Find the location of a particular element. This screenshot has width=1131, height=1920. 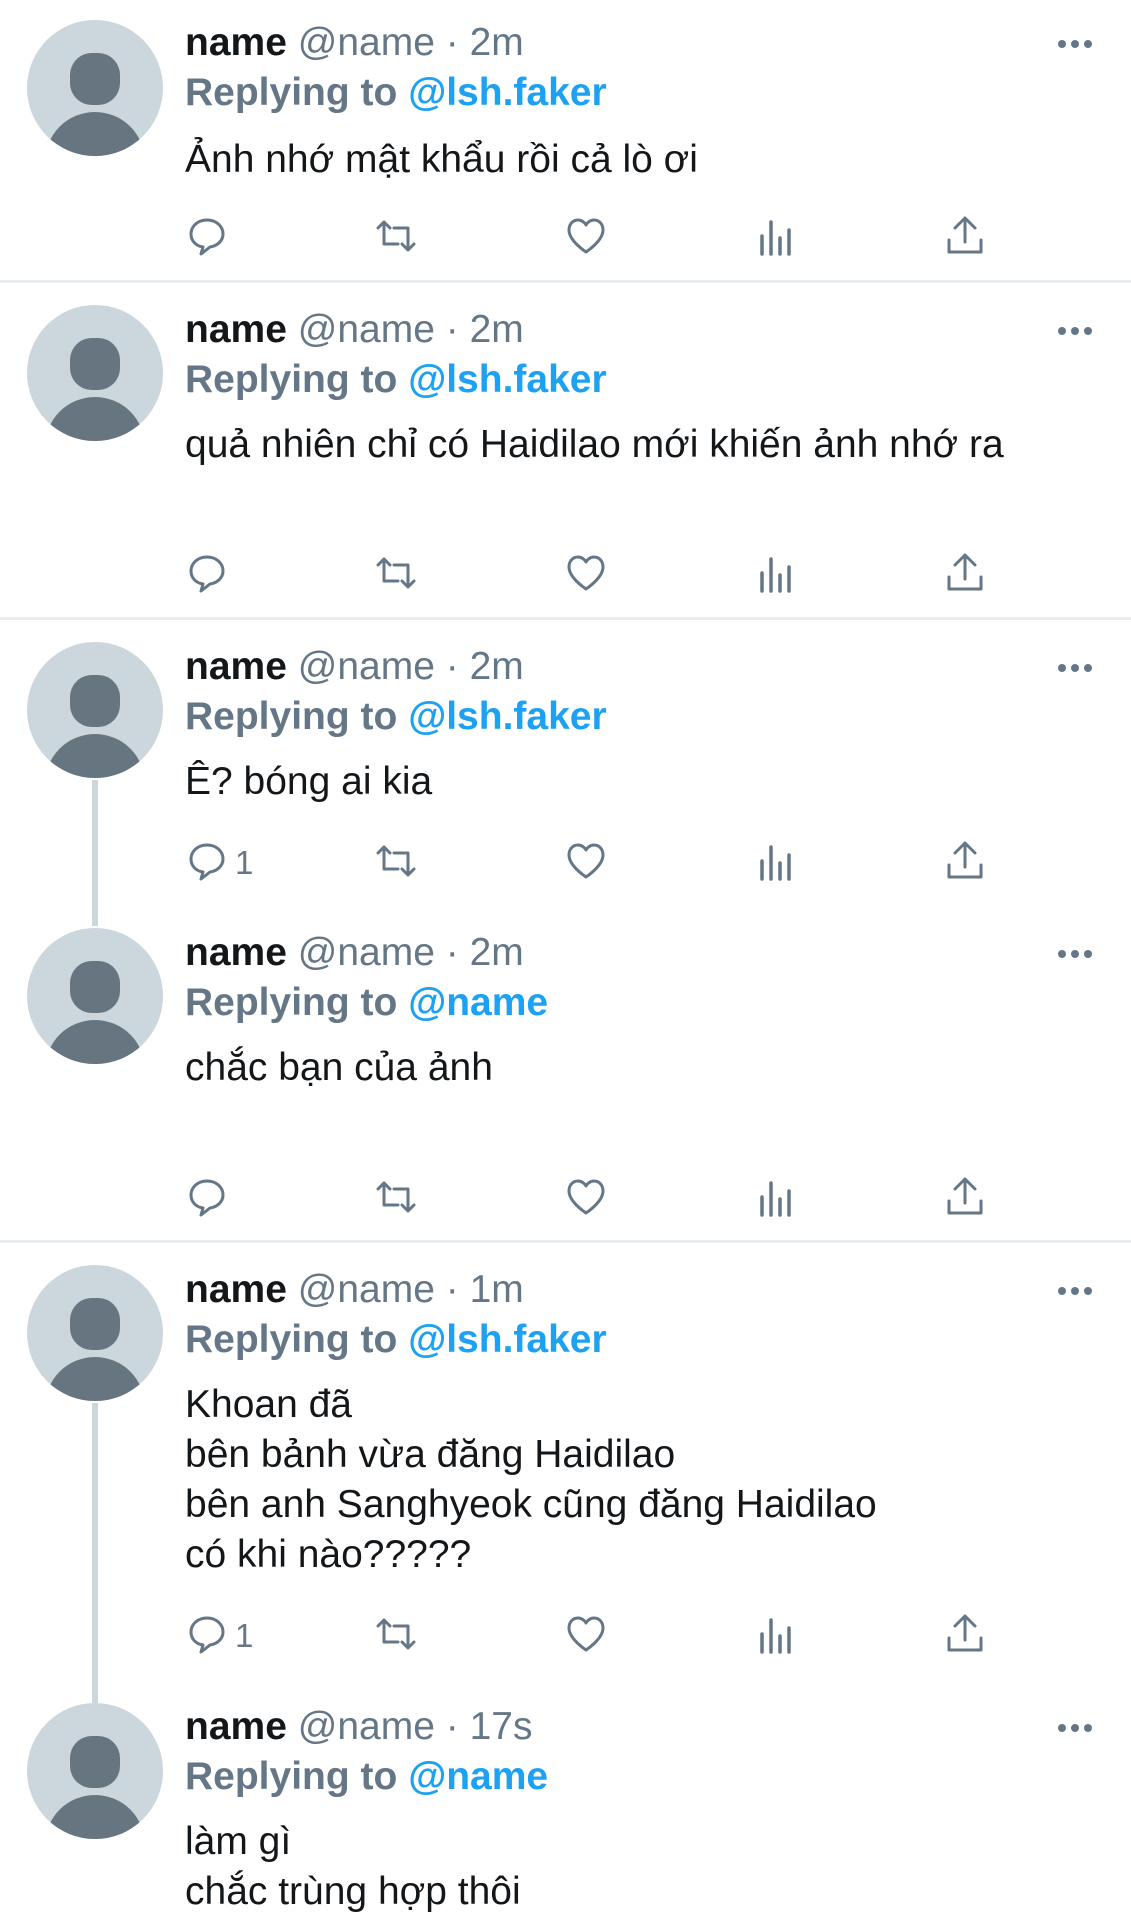

tweet-text: làm gì chắc trùng hợp thôi is located at coordinates (353, 1866).